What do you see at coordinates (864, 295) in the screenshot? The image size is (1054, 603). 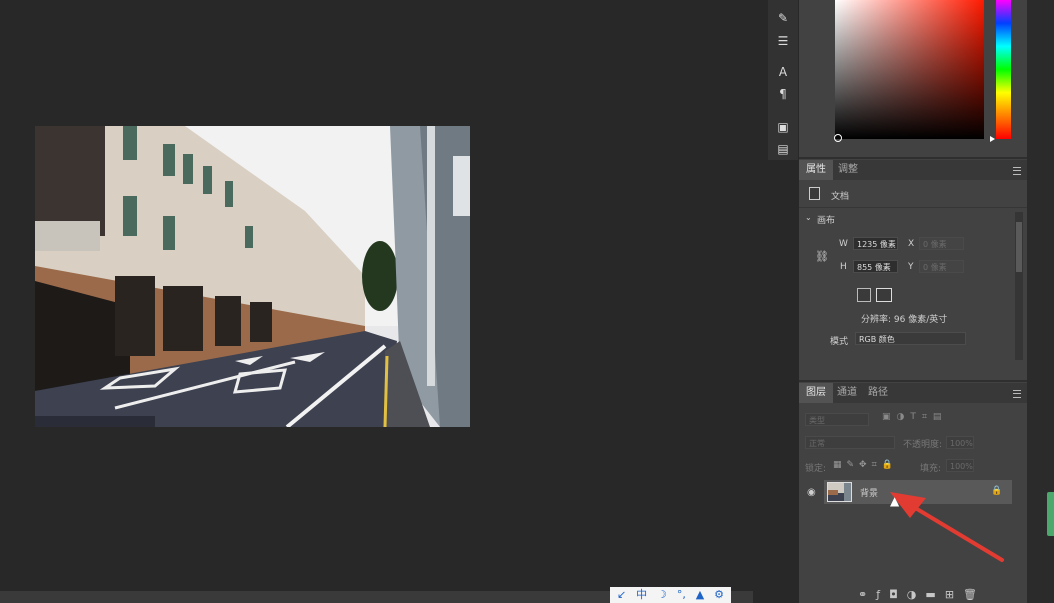 I see `portrait-icon` at bounding box center [864, 295].